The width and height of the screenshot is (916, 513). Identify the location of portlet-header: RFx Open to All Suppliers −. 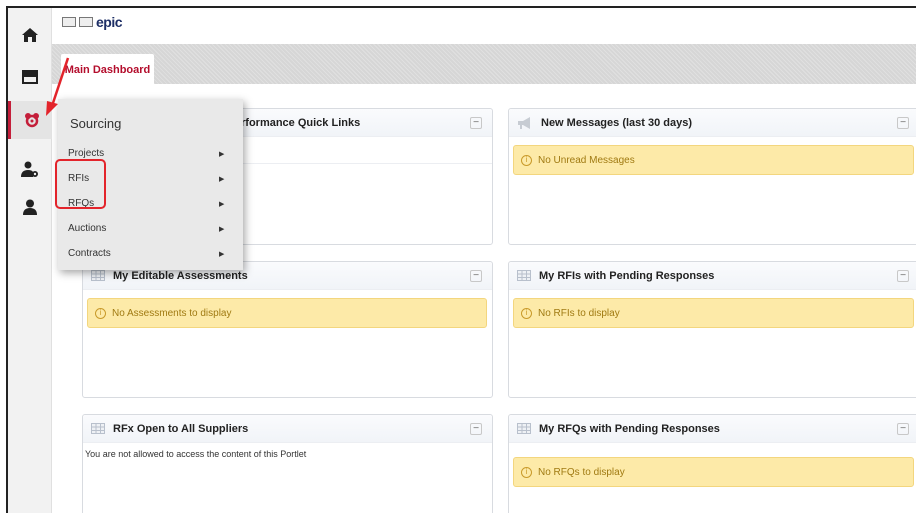
(287, 429).